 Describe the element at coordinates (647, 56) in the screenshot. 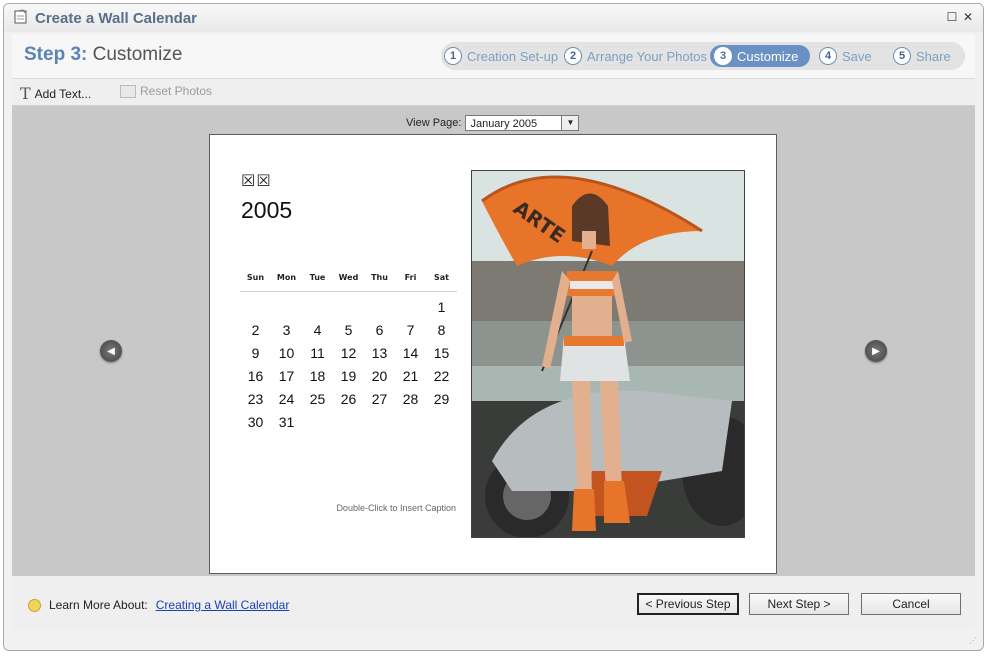

I see `step-label: Arrange Your Photos` at that location.